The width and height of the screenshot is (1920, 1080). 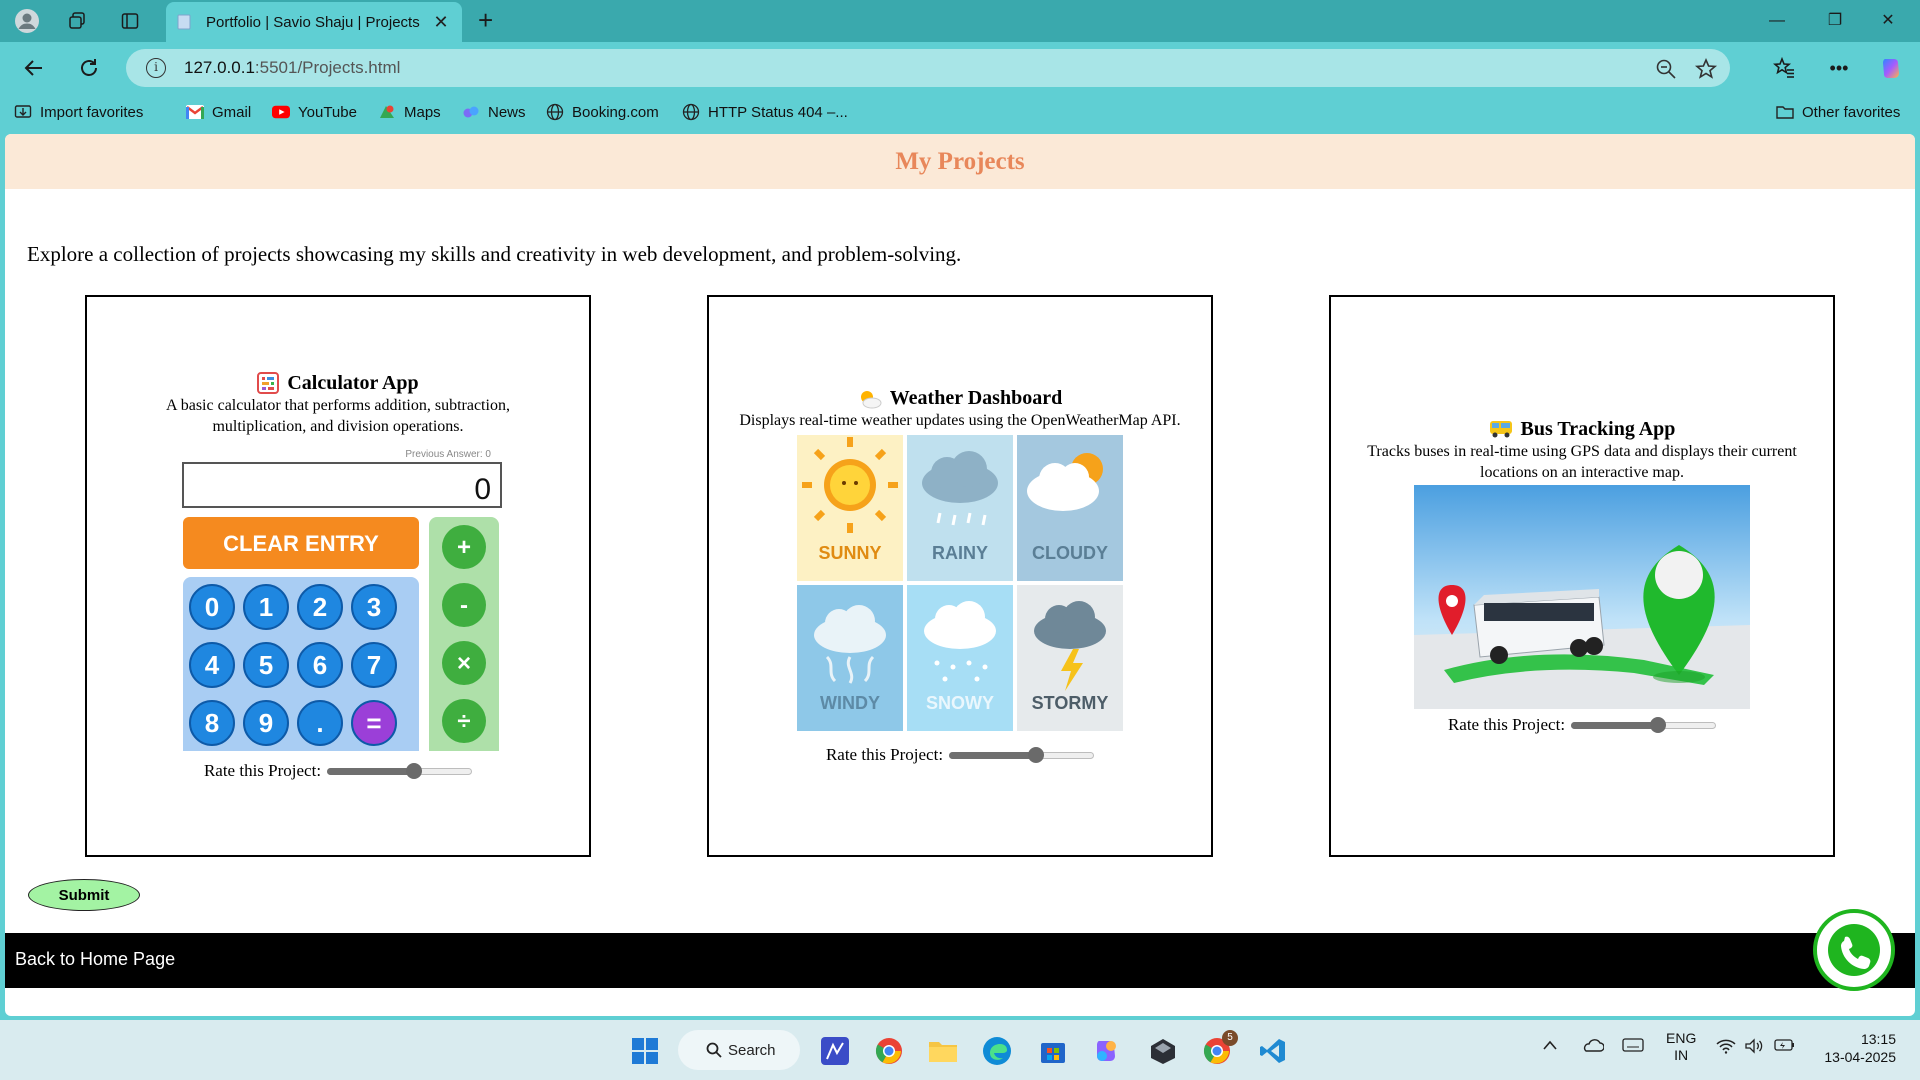 What do you see at coordinates (314, 22) in the screenshot?
I see `browser-tab-active: Portfolio | Savio Shaju | Projects ✕` at bounding box center [314, 22].